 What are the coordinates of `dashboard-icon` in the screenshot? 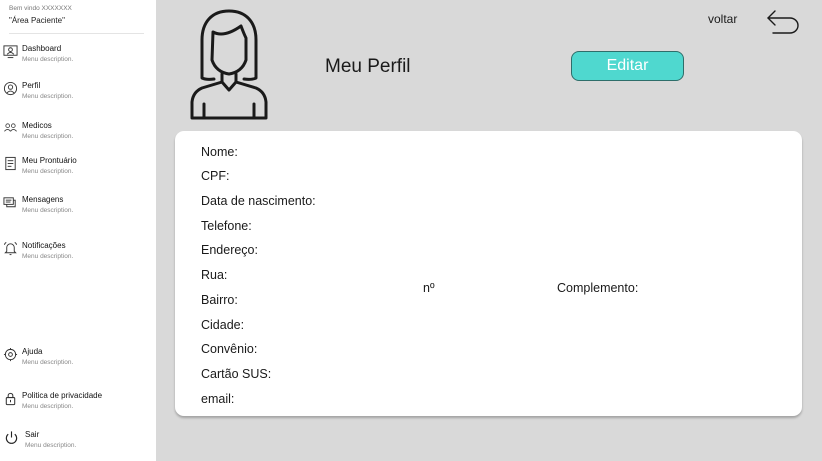 It's located at (10, 51).